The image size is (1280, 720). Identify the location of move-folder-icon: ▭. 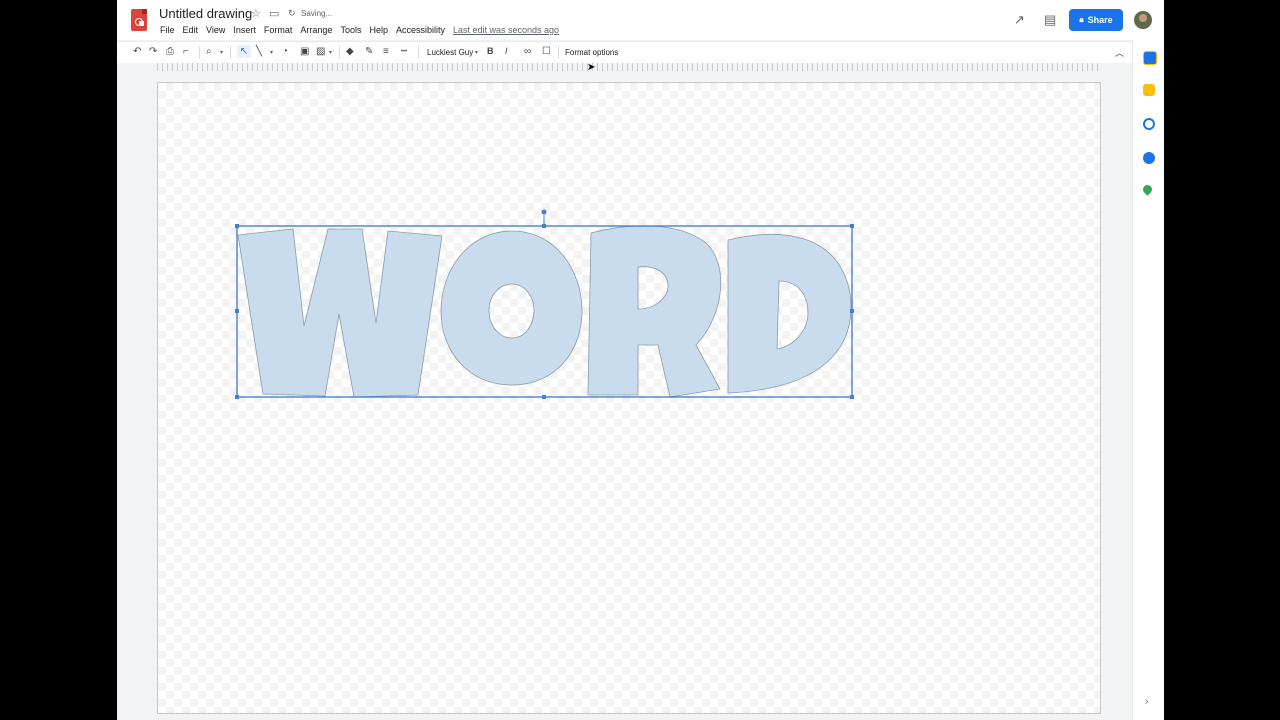
(274, 13).